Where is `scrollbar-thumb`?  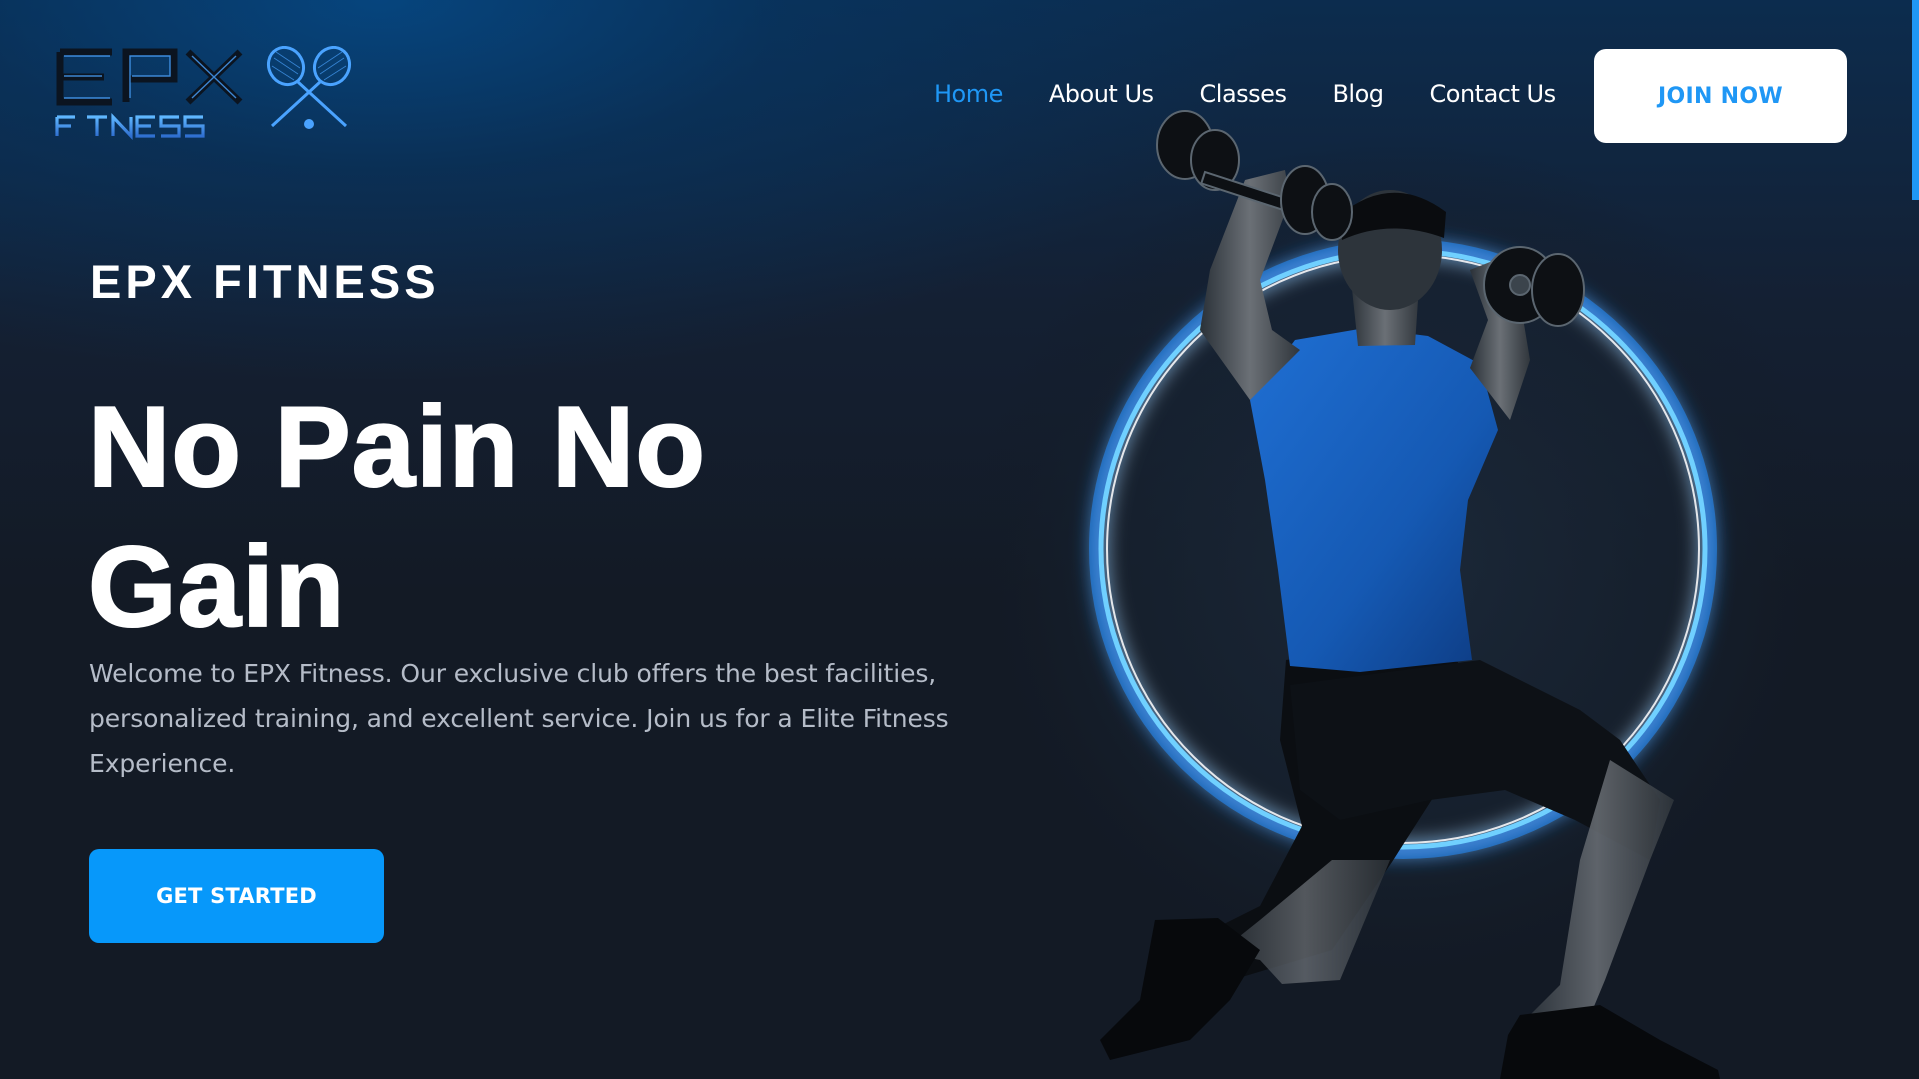 scrollbar-thumb is located at coordinates (1915, 100).